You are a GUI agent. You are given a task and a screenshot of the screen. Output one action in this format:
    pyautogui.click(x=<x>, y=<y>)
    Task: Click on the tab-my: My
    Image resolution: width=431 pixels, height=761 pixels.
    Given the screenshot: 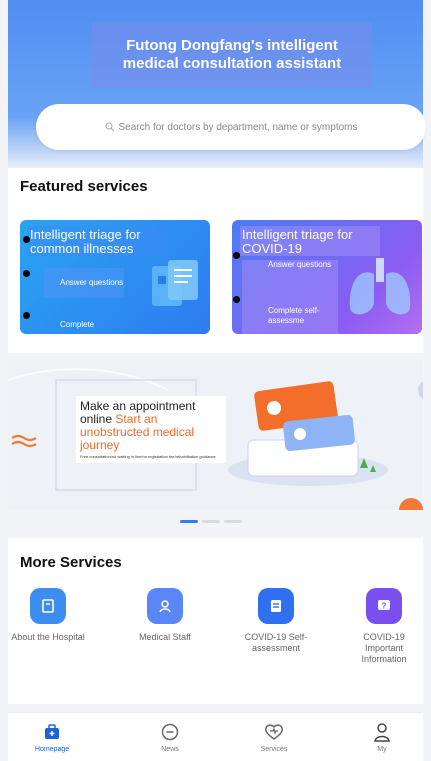 What is the action you would take?
    pyautogui.click(x=382, y=737)
    